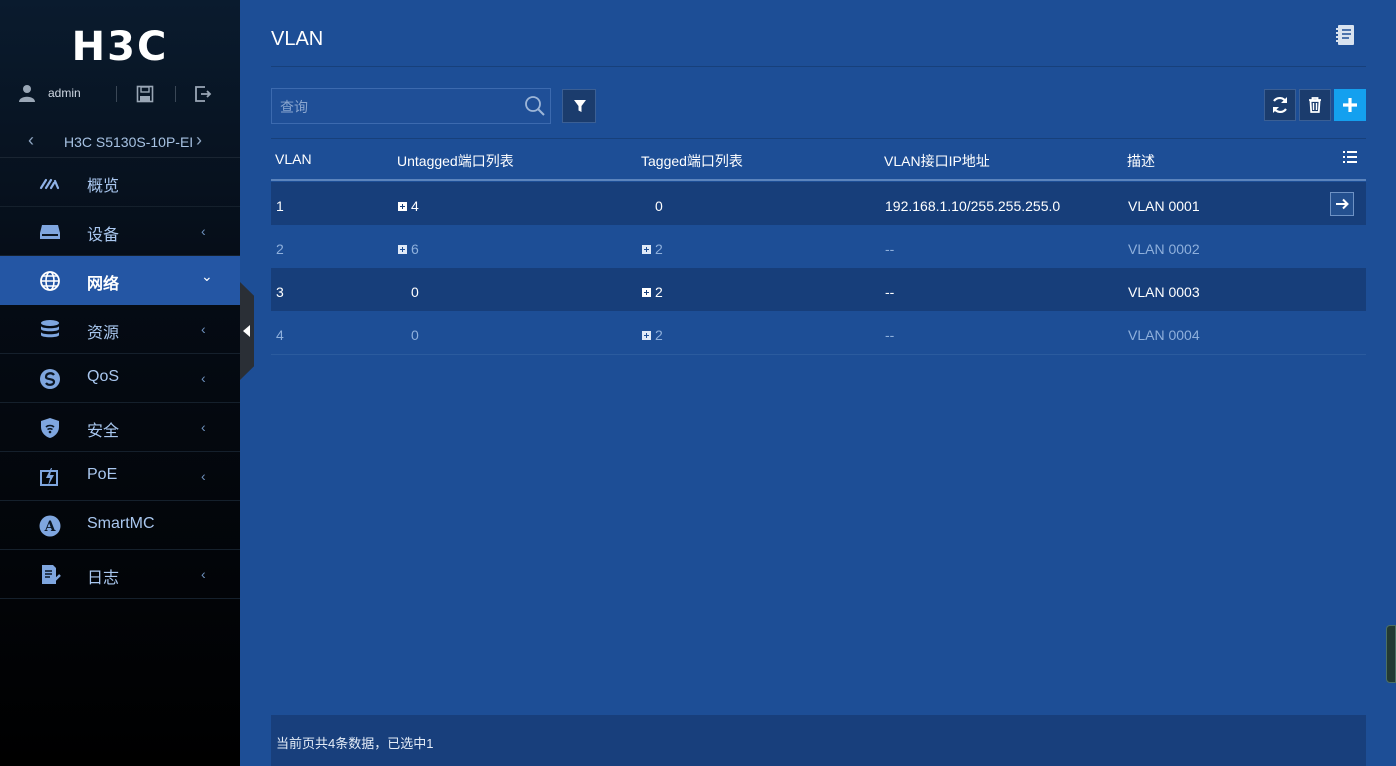 This screenshot has height=766, width=1396. What do you see at coordinates (103, 431) in the screenshot?
I see `nav-item-label: 安全` at bounding box center [103, 431].